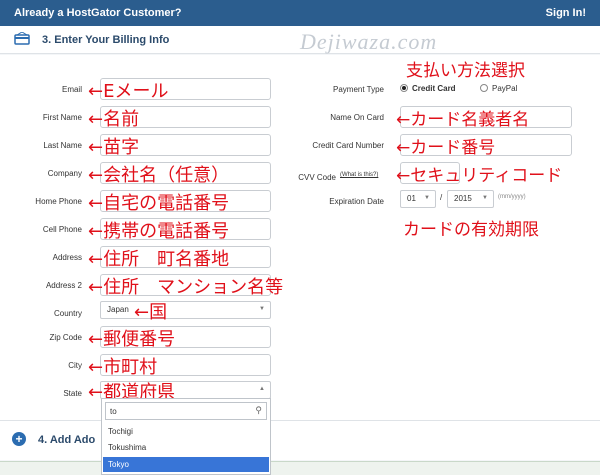  Describe the element at coordinates (159, 231) in the screenshot. I see `cell-phone-annotation: ←携帯の電話番号` at that location.